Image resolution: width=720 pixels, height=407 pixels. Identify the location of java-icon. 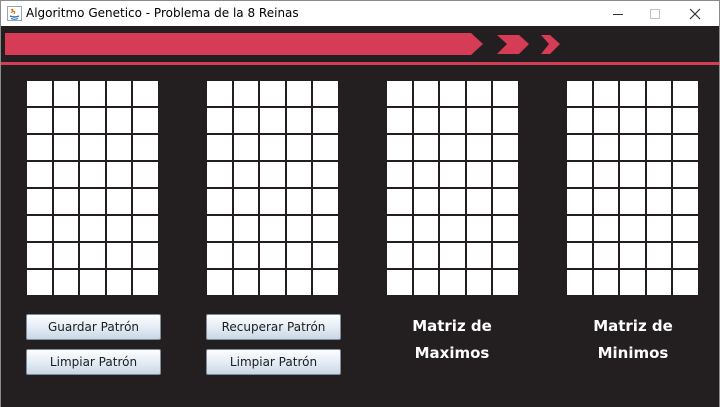
(14, 13).